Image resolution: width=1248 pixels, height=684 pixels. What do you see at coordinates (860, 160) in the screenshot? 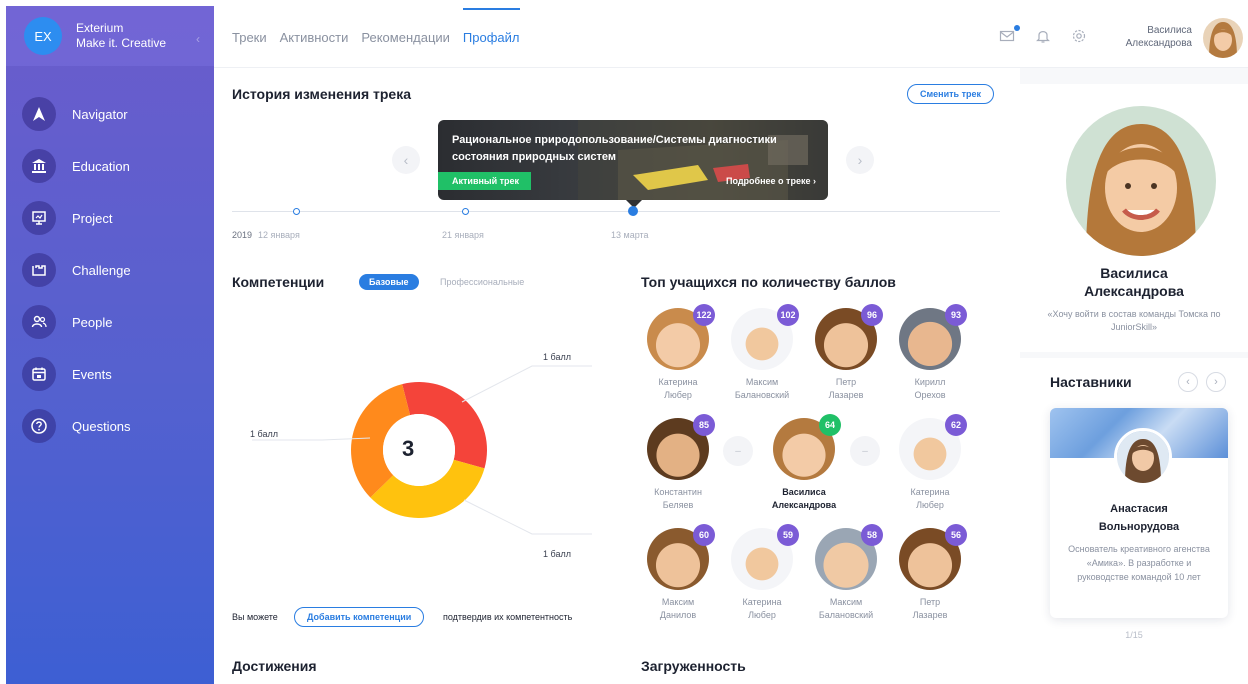
I see `track-next-button: ›` at bounding box center [860, 160].